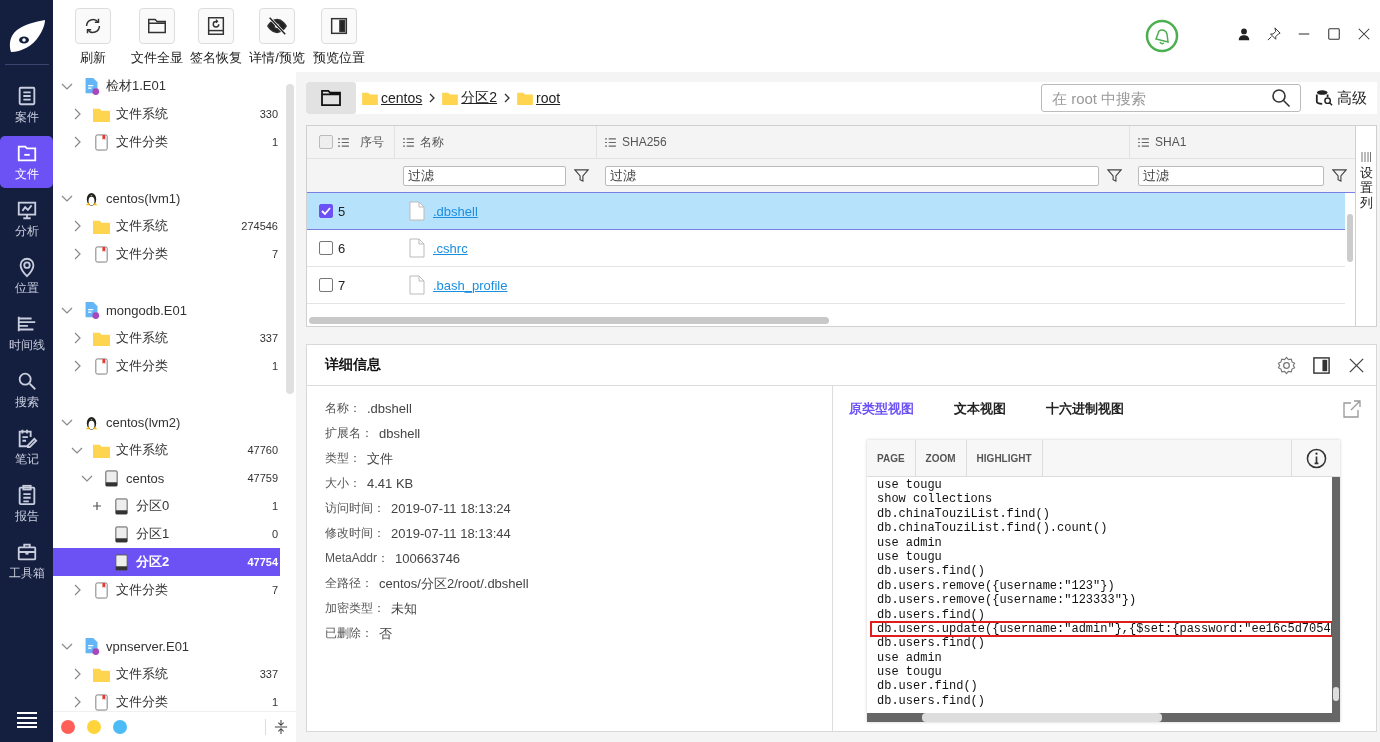 This screenshot has height=742, width=1380. What do you see at coordinates (26, 561) in the screenshot?
I see `nav-item: 工具箱` at bounding box center [26, 561].